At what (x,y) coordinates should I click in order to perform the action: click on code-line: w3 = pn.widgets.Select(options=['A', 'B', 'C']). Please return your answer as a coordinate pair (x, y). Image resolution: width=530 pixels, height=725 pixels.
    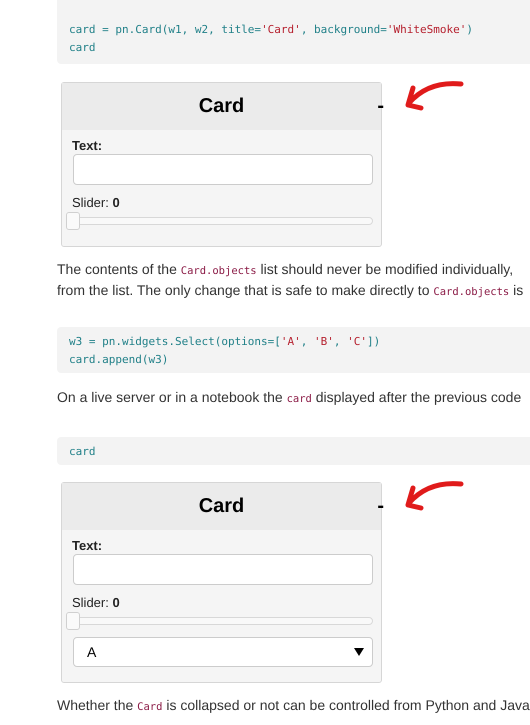
    Looking at the image, I should click on (224, 342).